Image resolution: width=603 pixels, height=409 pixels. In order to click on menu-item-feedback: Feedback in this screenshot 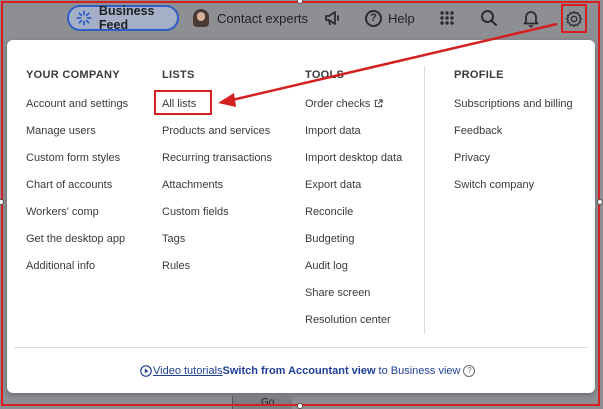, I will do `click(513, 137)`.